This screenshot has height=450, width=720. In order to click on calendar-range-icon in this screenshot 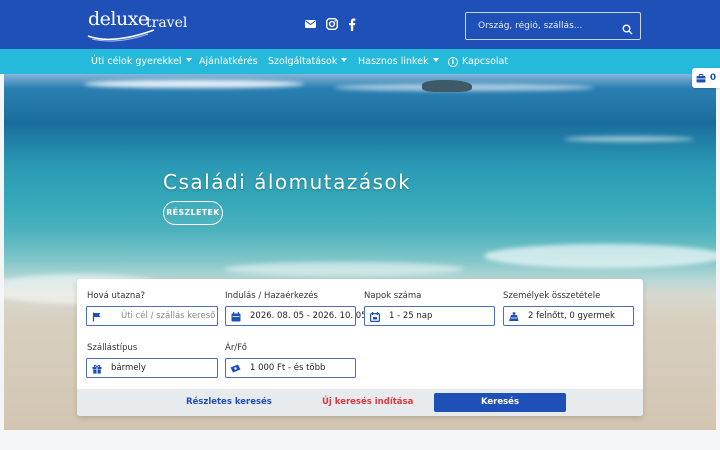, I will do `click(374, 316)`.